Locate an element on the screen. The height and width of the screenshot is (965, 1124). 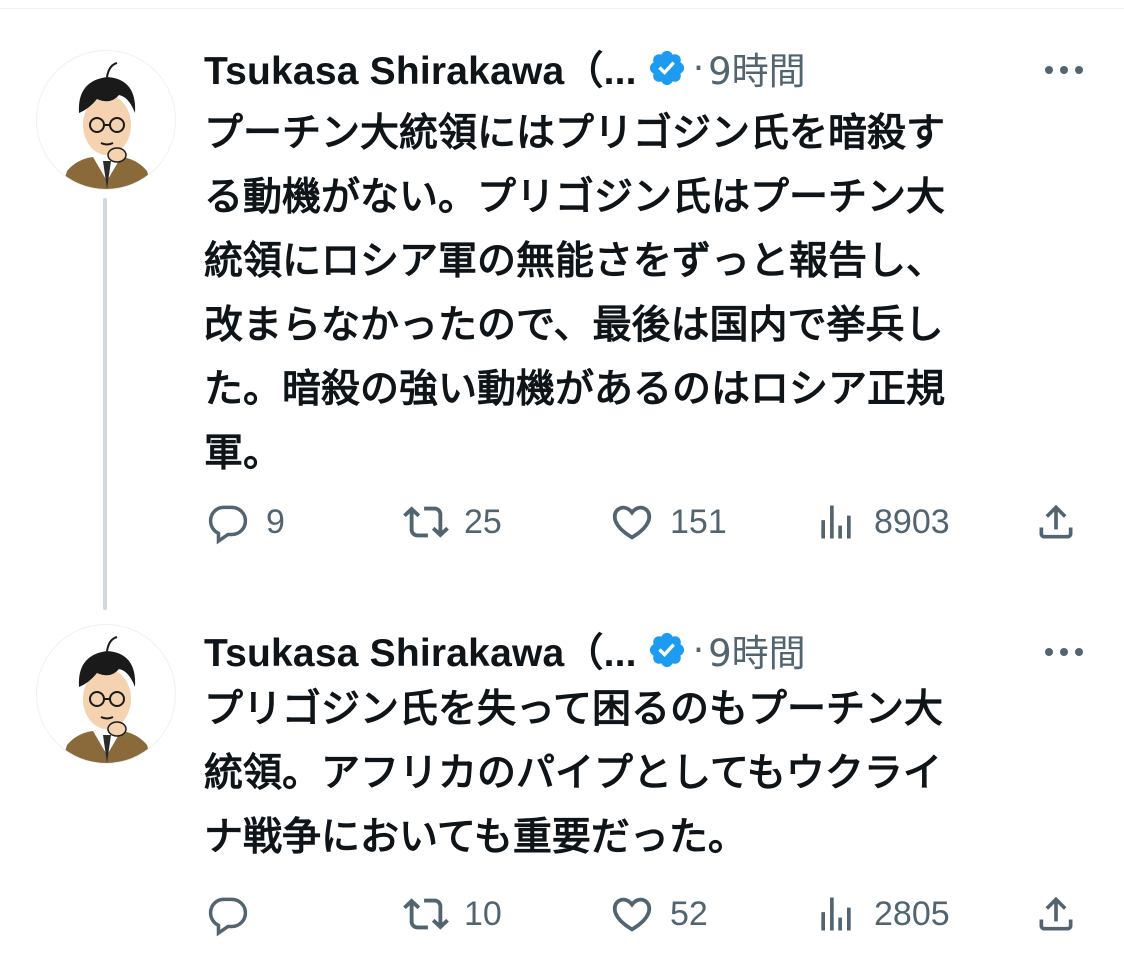
tweet-text-line: た。暗殺の強い動機があるのはロシア正規 is located at coordinates (575, 389).